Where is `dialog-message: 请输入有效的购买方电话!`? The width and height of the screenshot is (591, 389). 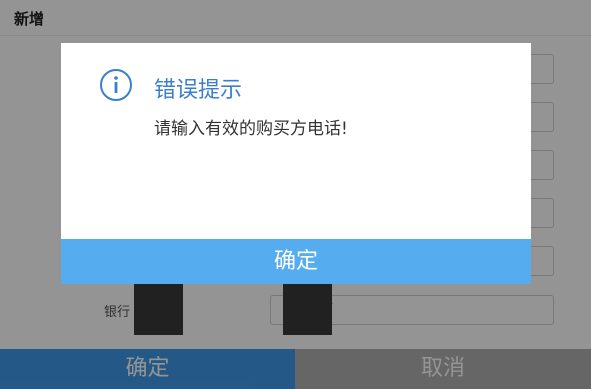
dialog-message: 请输入有效的购买方电话! is located at coordinates (251, 129).